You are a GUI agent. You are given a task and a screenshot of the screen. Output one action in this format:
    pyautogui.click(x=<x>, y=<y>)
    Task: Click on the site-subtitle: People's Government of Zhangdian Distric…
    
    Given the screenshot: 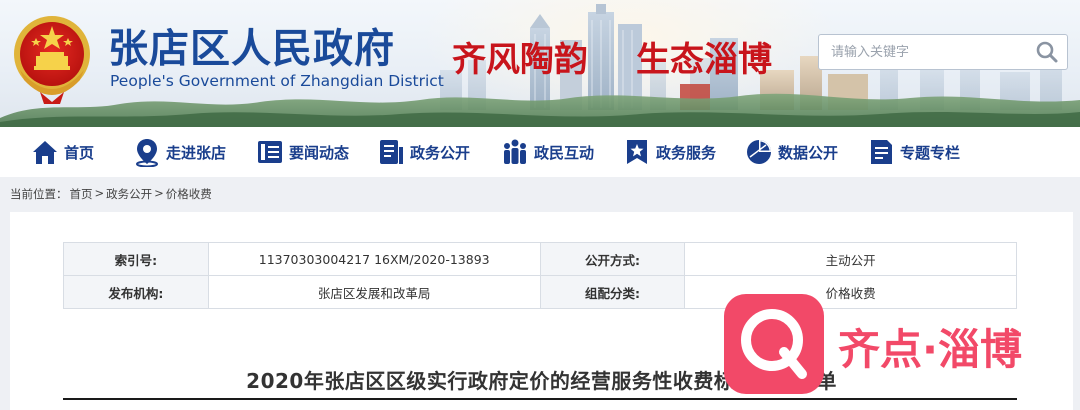 What is the action you would take?
    pyautogui.click(x=277, y=81)
    